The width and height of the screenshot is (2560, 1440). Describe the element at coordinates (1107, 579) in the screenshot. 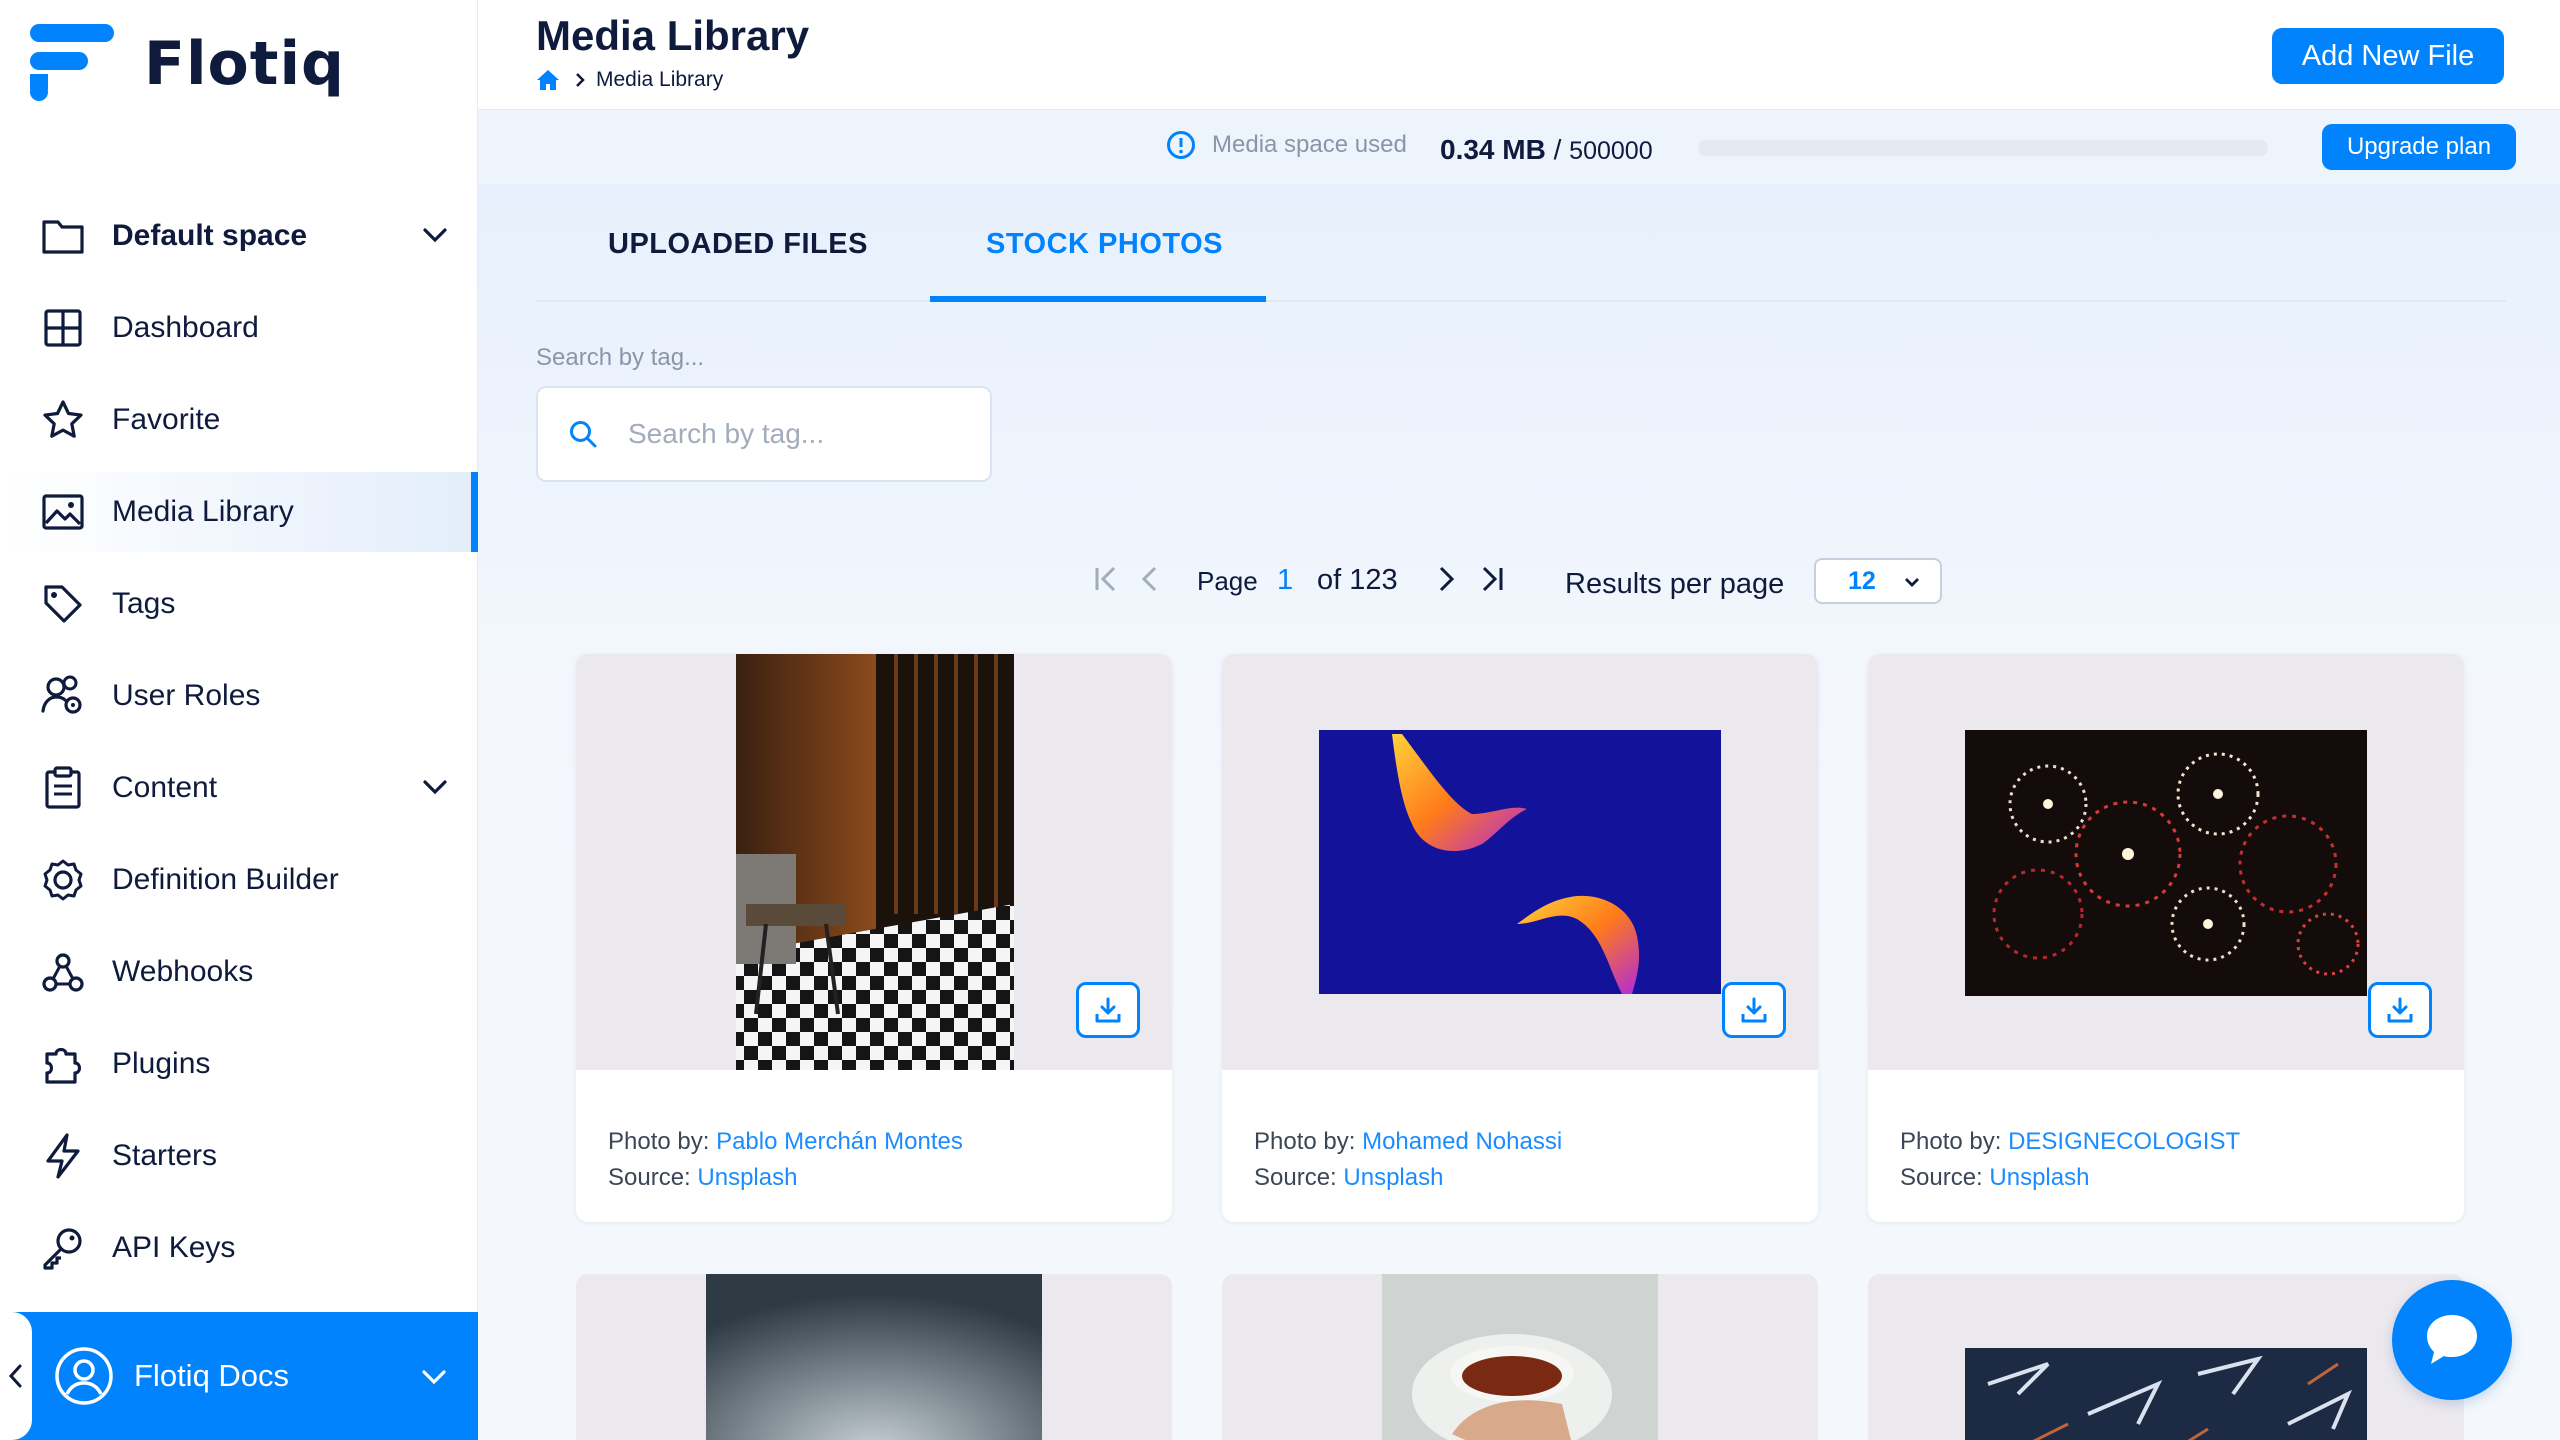

I see `first-page-icon` at that location.